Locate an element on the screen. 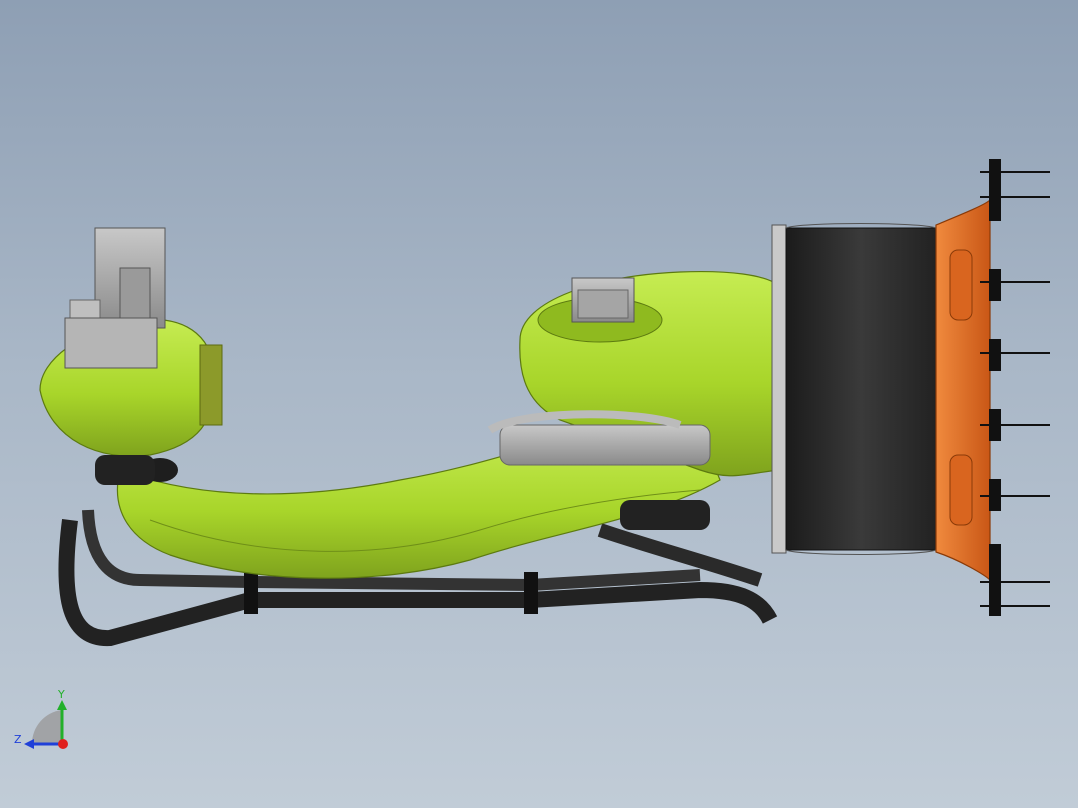 This screenshot has width=1078, height=808. z-axis-label: Z is located at coordinates (18, 739).